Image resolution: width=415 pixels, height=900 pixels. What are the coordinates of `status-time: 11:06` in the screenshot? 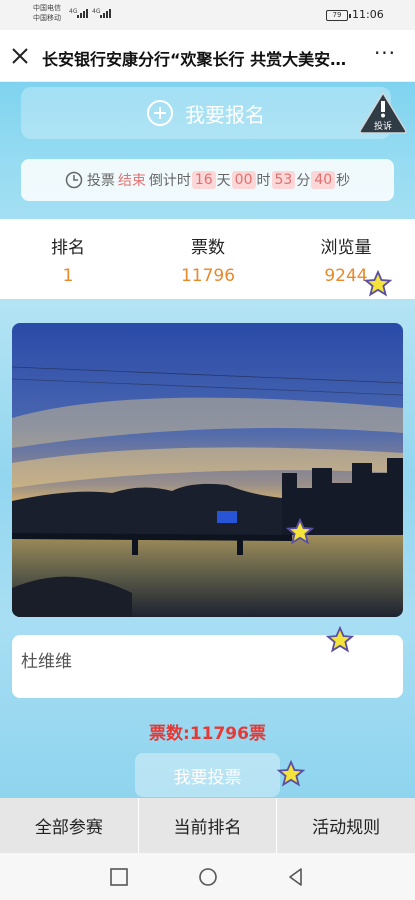 It's located at (368, 14).